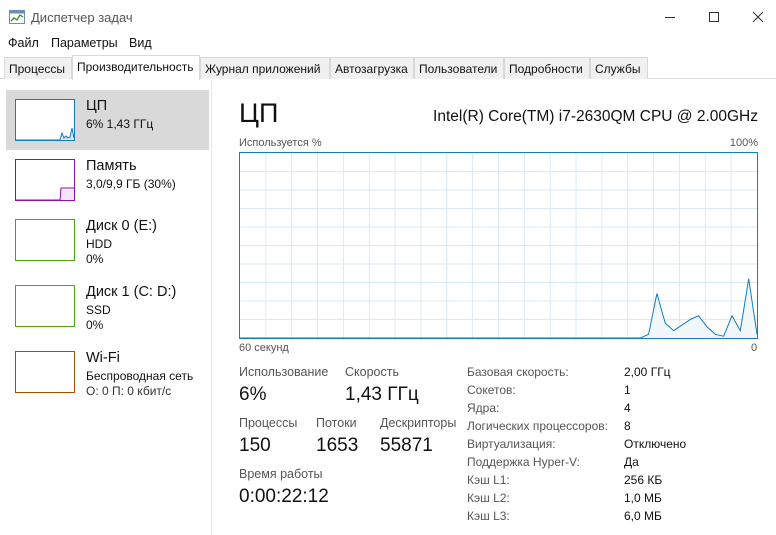 Image resolution: width=776 pixels, height=535 pixels. I want to click on speed-value: 1,43 ГГц, so click(382, 394).